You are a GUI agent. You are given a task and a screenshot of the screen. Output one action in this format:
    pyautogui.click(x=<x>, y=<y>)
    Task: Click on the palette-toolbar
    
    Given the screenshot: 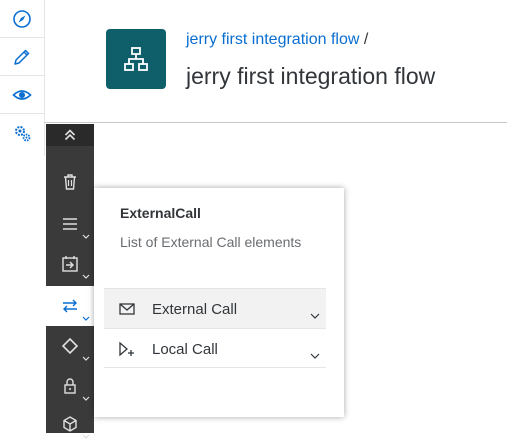 What is the action you would take?
    pyautogui.click(x=70, y=281)
    